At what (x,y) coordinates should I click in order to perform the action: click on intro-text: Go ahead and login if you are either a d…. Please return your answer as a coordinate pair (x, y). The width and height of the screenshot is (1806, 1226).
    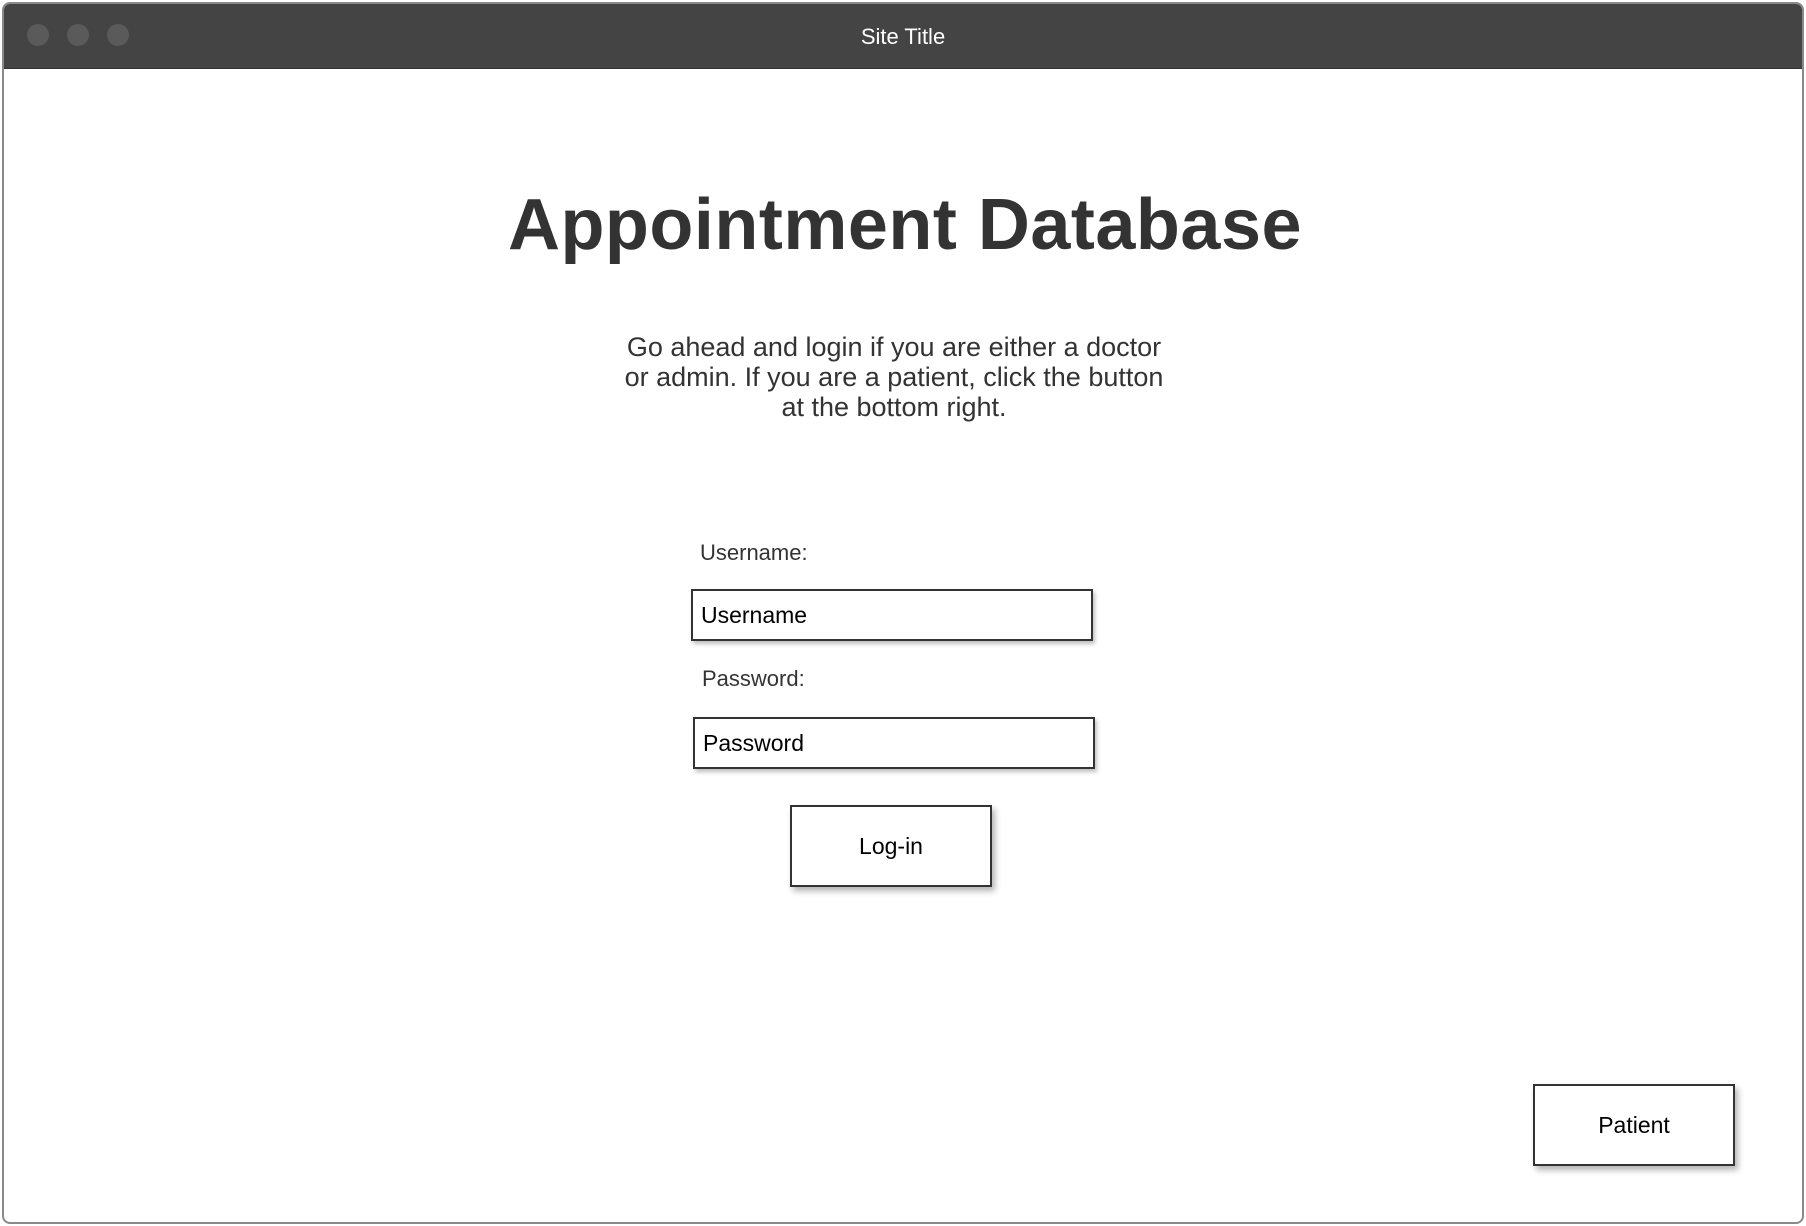
    Looking at the image, I should click on (894, 377).